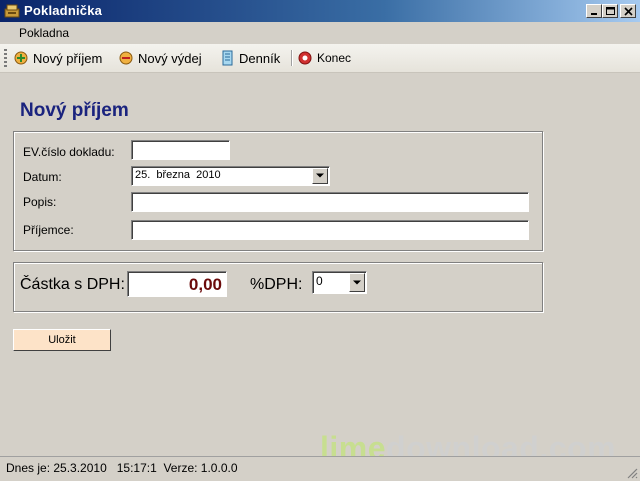 The image size is (640, 481). I want to click on maximize-icon, so click(610, 11).